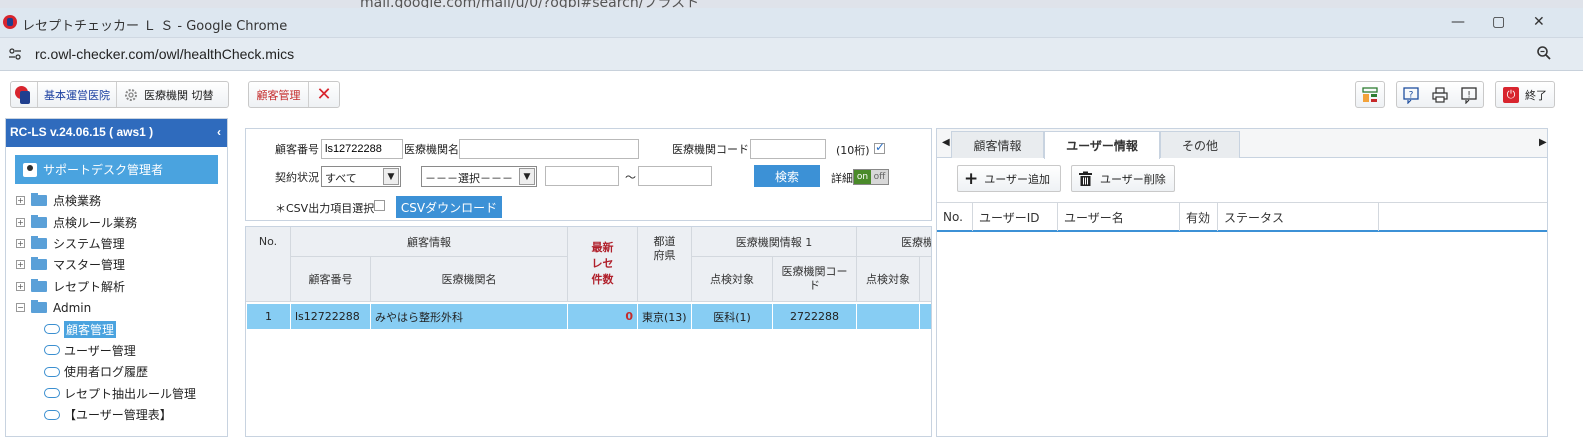  I want to click on col-user-name: ユーザー名, so click(1119, 217).